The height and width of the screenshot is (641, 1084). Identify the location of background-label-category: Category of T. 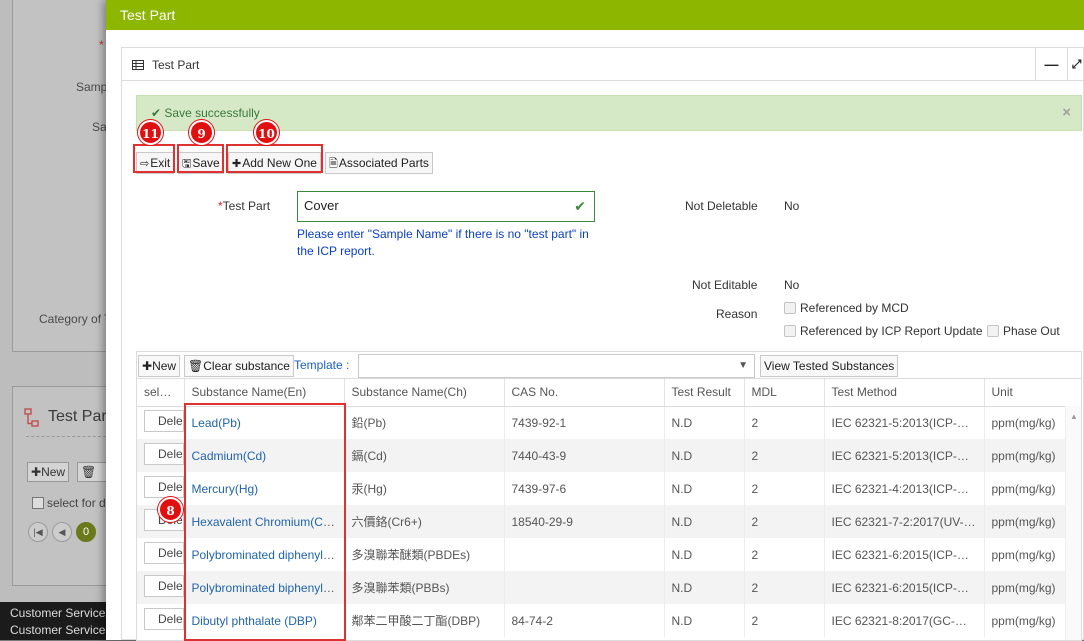
(75, 319).